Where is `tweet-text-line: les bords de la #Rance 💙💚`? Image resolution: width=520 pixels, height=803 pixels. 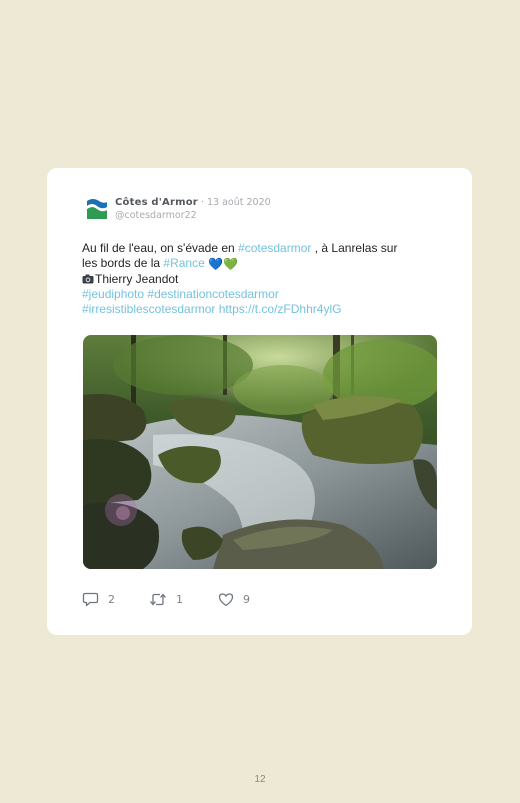 tweet-text-line: les bords de la #Rance 💙💚 is located at coordinates (262, 264).